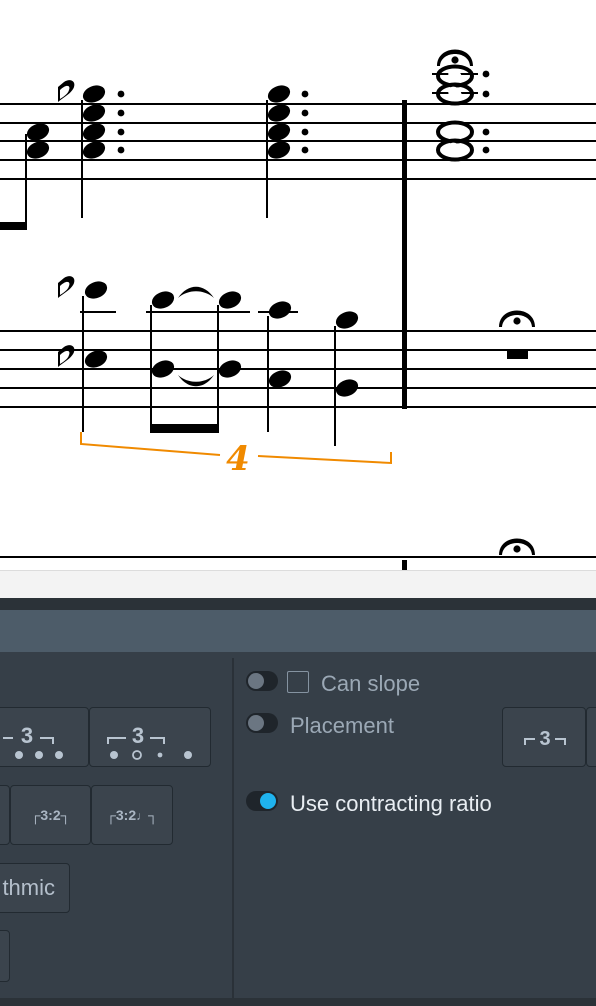 Image resolution: width=596 pixels, height=1006 pixels. I want to click on chord-left-partial, so click(26, 175).